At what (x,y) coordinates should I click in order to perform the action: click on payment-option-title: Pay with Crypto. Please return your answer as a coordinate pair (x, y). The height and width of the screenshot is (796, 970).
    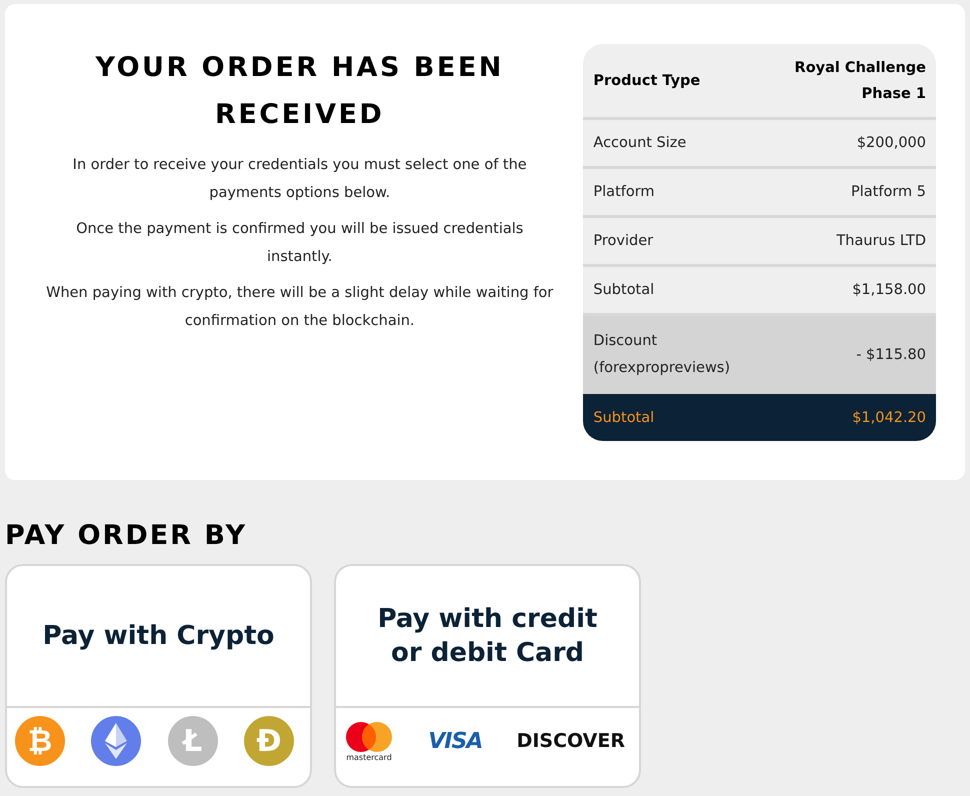
    Looking at the image, I should click on (158, 637).